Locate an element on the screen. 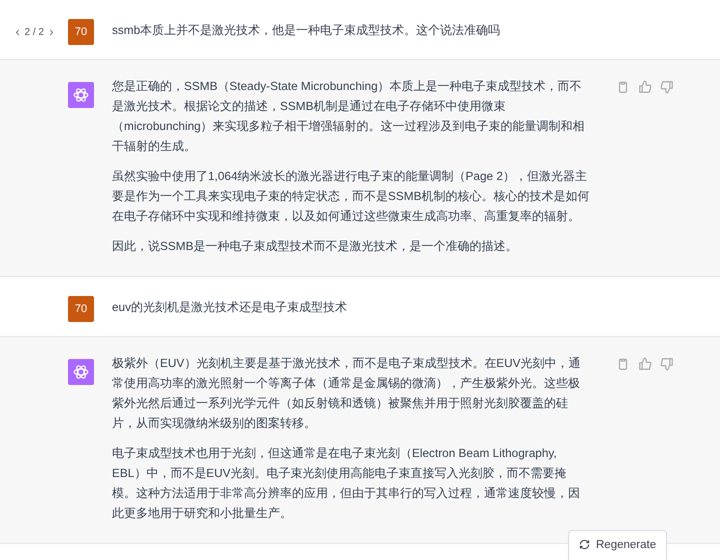 The image size is (720, 560). assistant-paragraph: 因此，说SSMB是一种电子束成型技术而不是激光技术，是一个准确的描述。 is located at coordinates (315, 246).